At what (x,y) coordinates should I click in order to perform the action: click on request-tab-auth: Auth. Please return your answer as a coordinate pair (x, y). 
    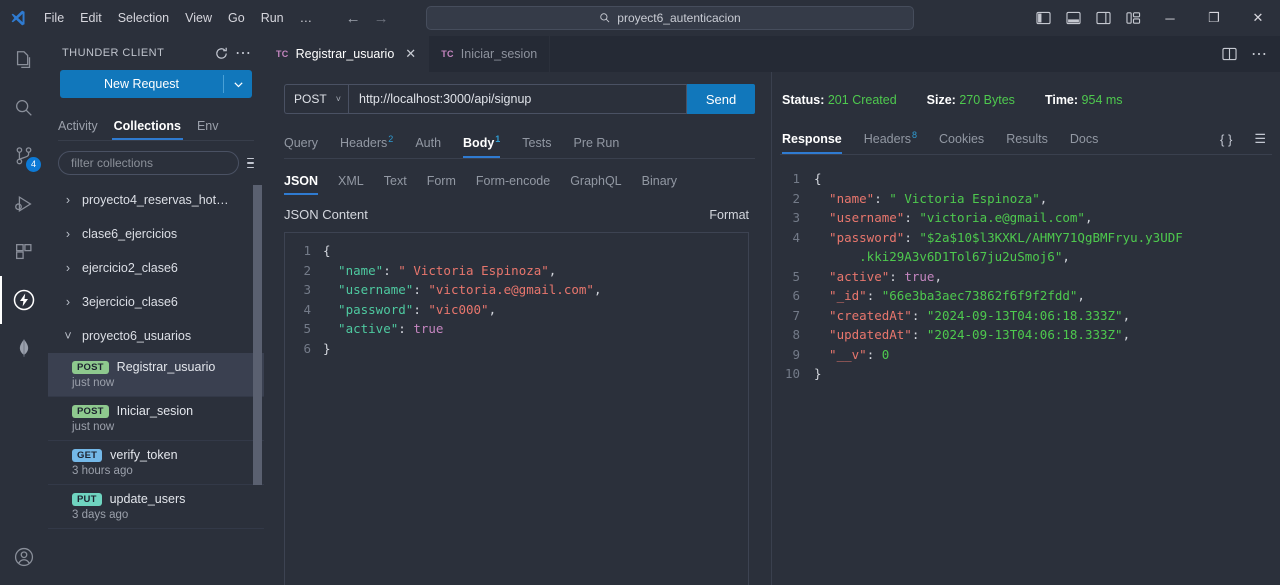
    Looking at the image, I should click on (428, 147).